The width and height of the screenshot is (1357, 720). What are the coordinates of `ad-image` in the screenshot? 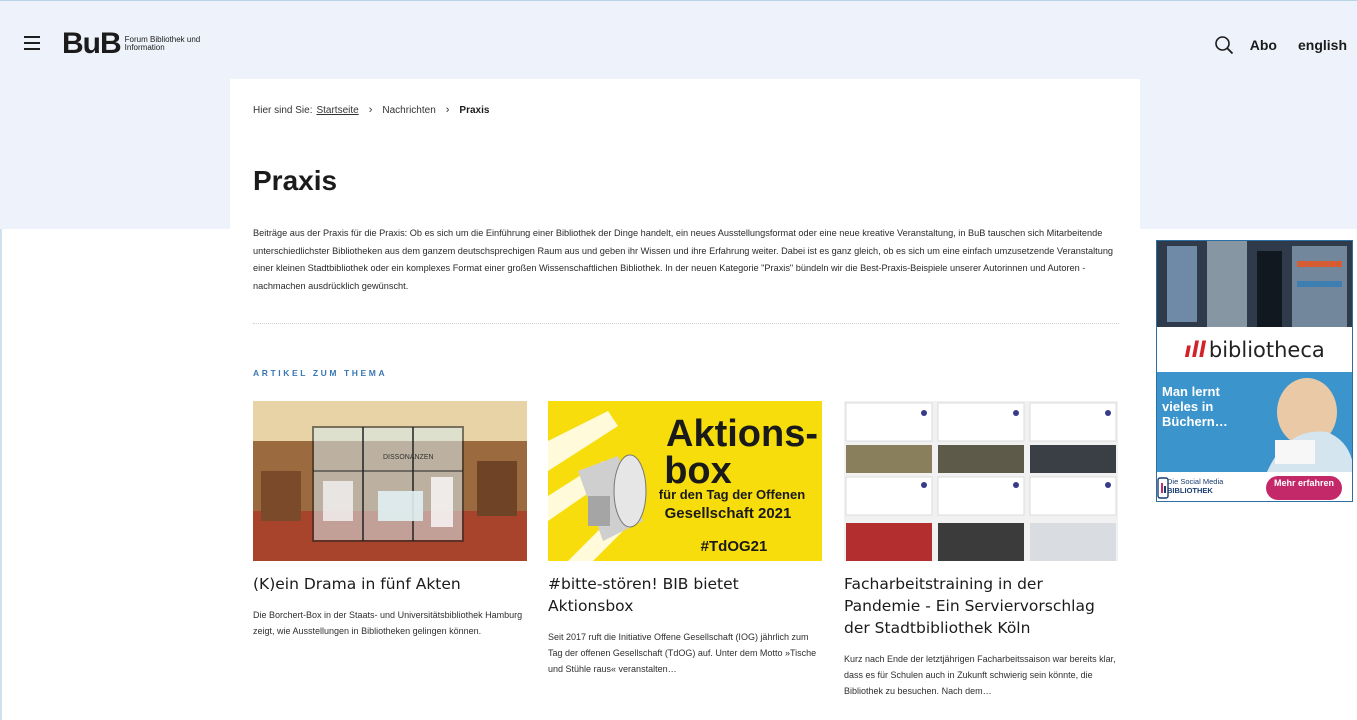 It's located at (1254, 284).